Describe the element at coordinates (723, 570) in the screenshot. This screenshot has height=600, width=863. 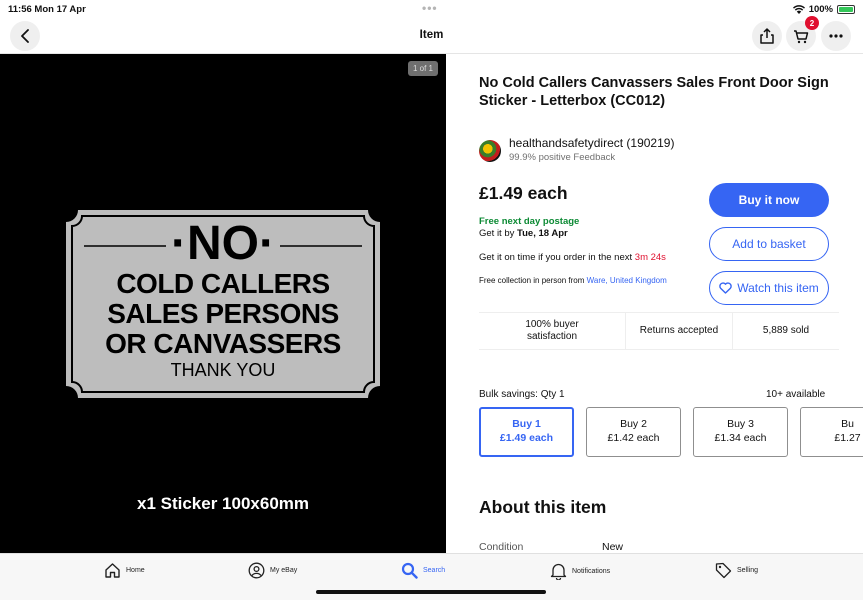
I see `tag-icon` at that location.